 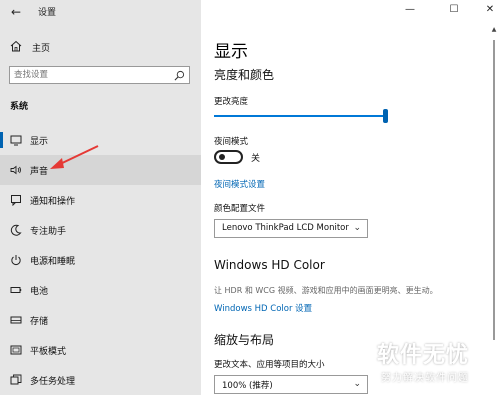 What do you see at coordinates (16, 290) in the screenshot?
I see `battery-icon` at bounding box center [16, 290].